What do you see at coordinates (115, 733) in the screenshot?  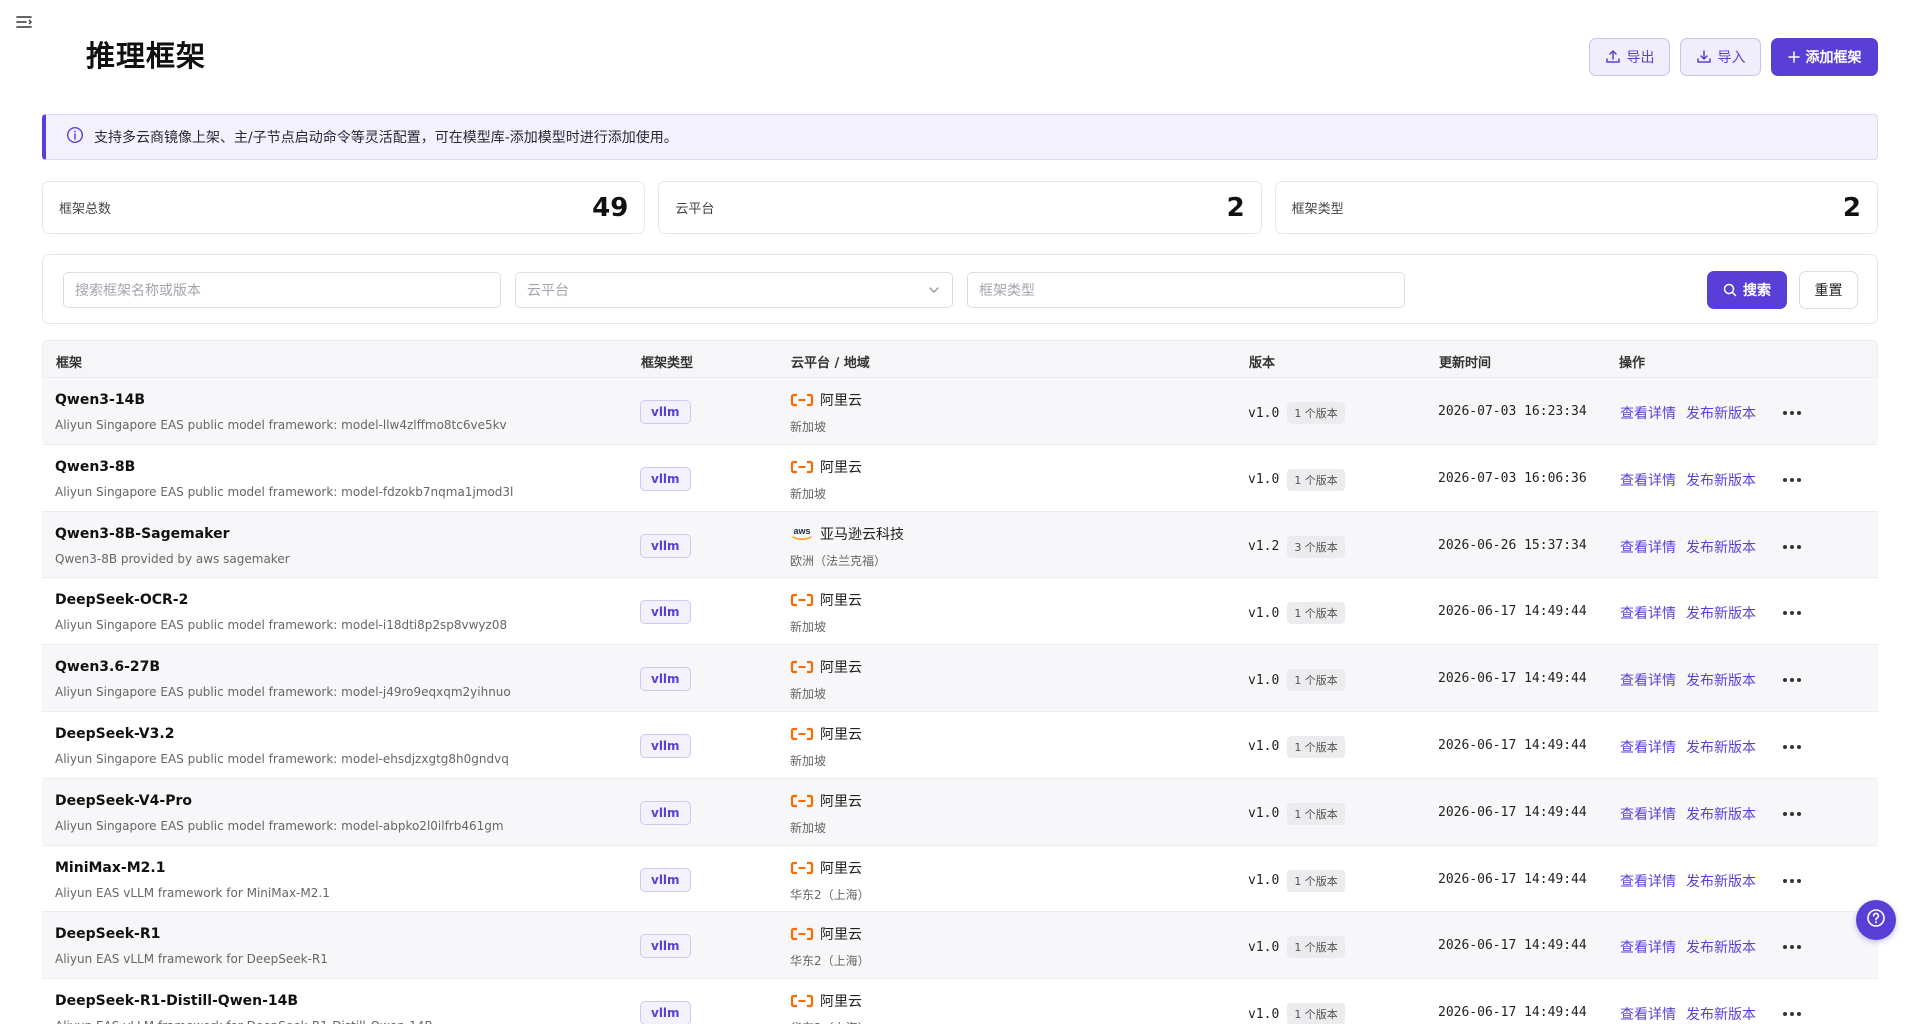 I see `framework-name: DeepSeek-V3.2` at bounding box center [115, 733].